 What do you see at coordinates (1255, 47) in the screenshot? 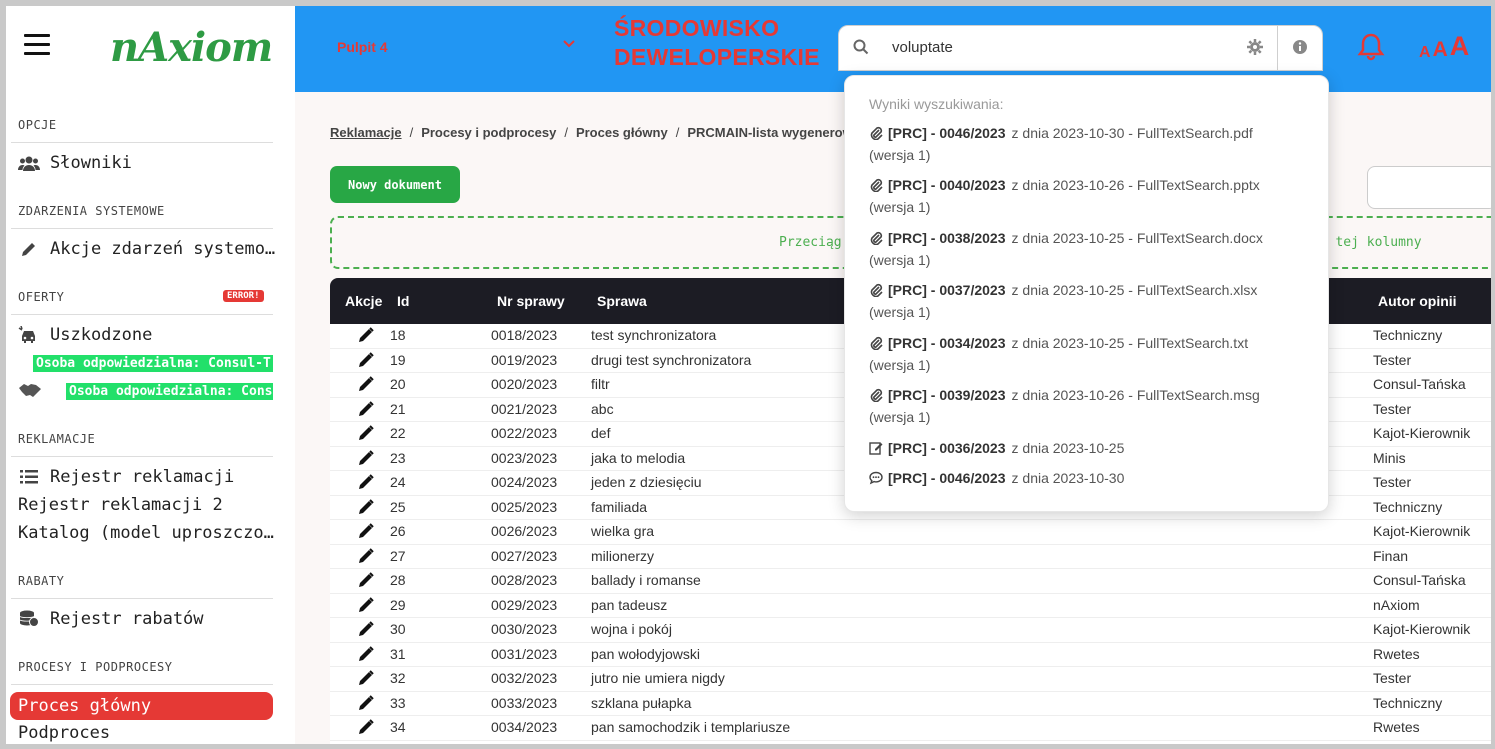
I see `gear-icon` at bounding box center [1255, 47].